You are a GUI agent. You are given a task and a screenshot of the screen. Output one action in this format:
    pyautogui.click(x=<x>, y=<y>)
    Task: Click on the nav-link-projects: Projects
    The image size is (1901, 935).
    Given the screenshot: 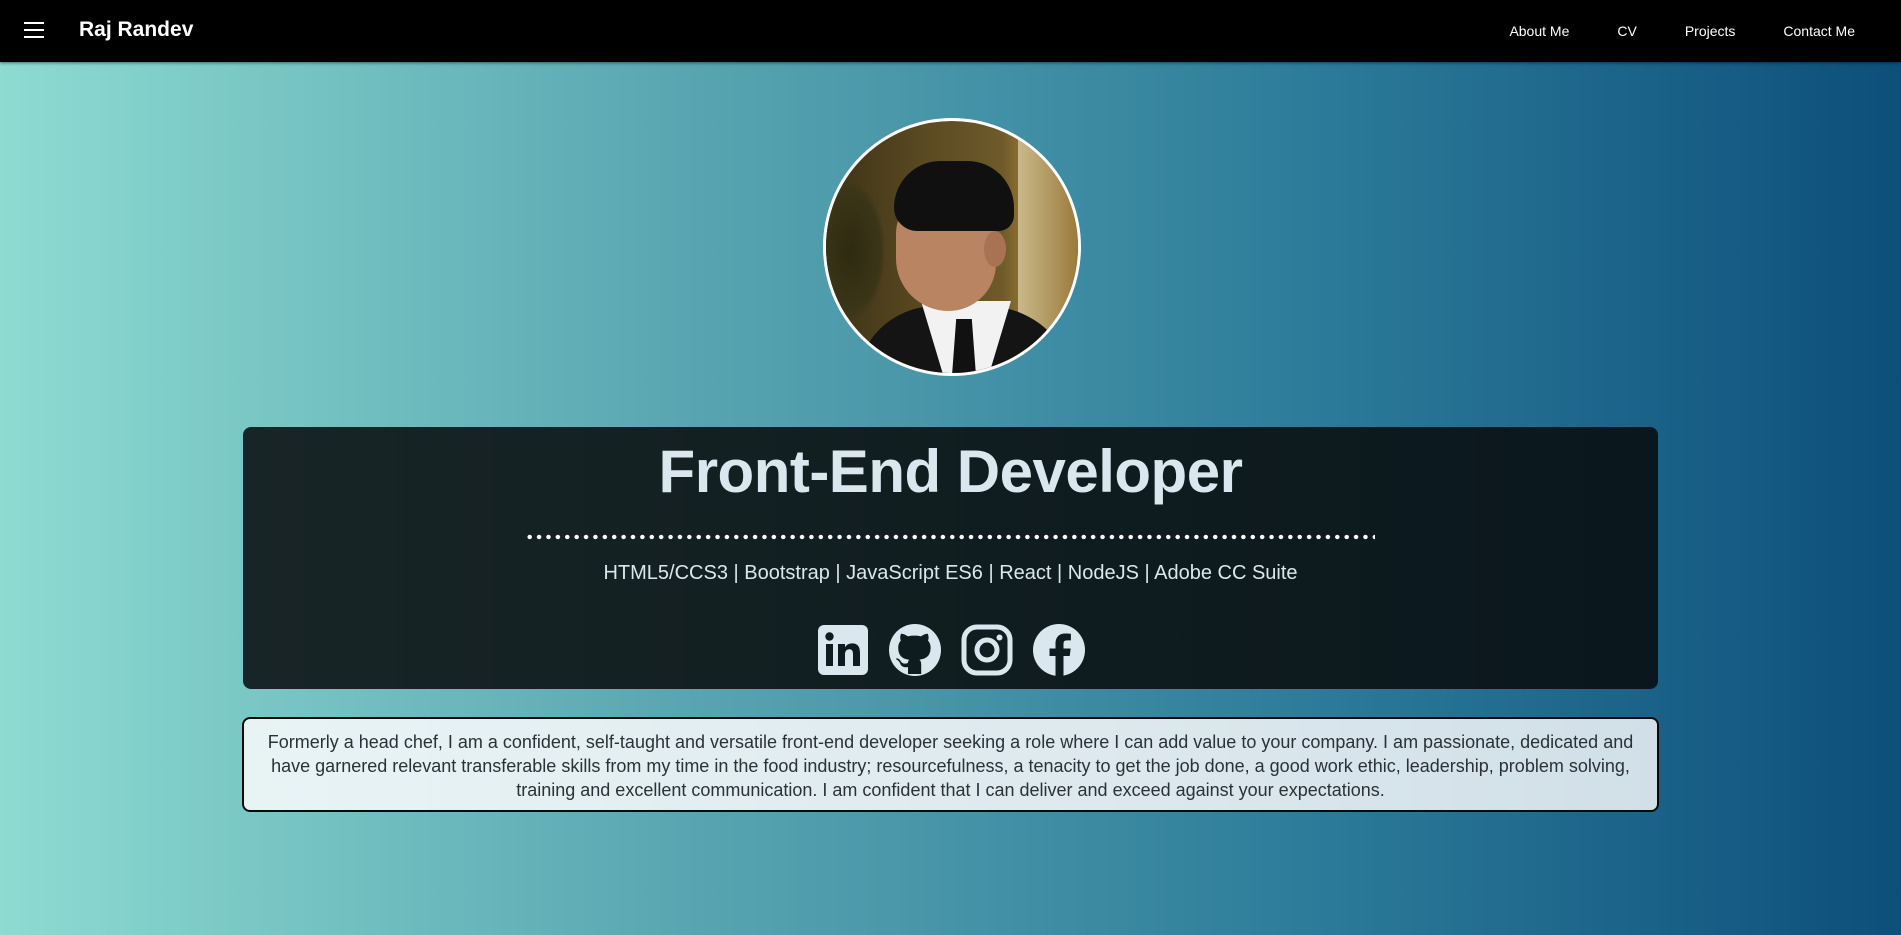 What is the action you would take?
    pyautogui.click(x=1710, y=31)
    